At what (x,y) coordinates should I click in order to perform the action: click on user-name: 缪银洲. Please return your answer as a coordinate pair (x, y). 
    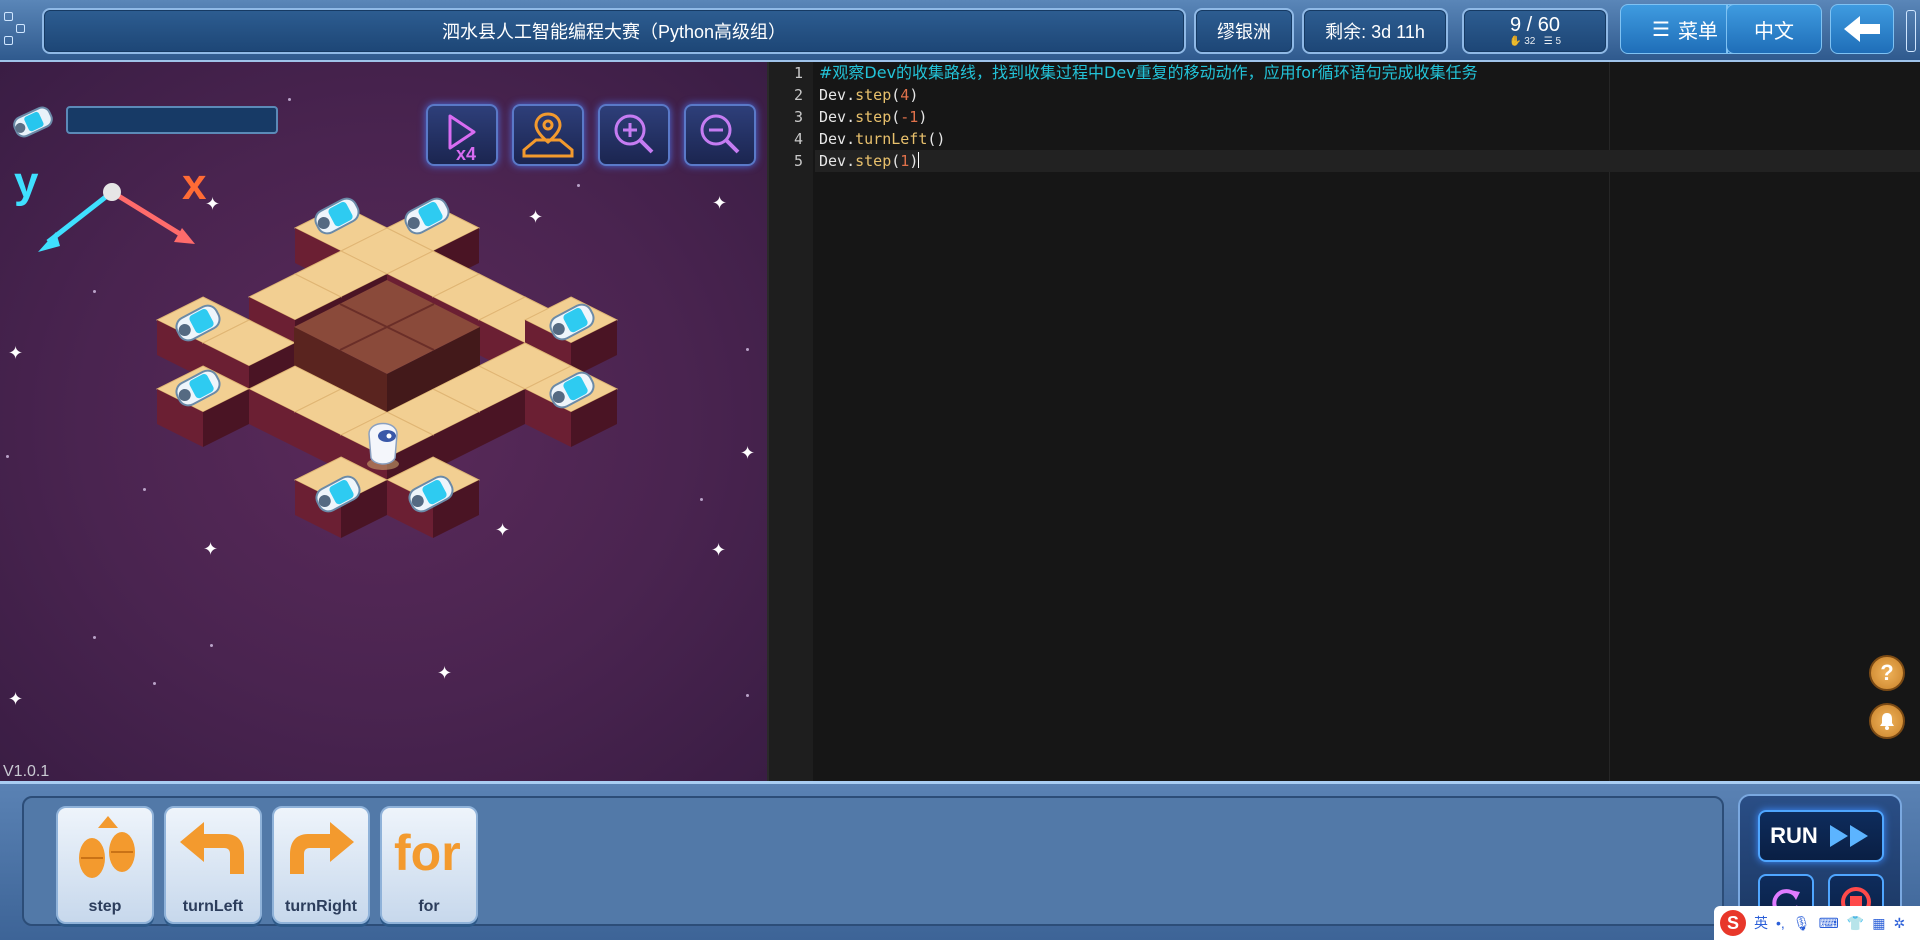
    Looking at the image, I should click on (1244, 31).